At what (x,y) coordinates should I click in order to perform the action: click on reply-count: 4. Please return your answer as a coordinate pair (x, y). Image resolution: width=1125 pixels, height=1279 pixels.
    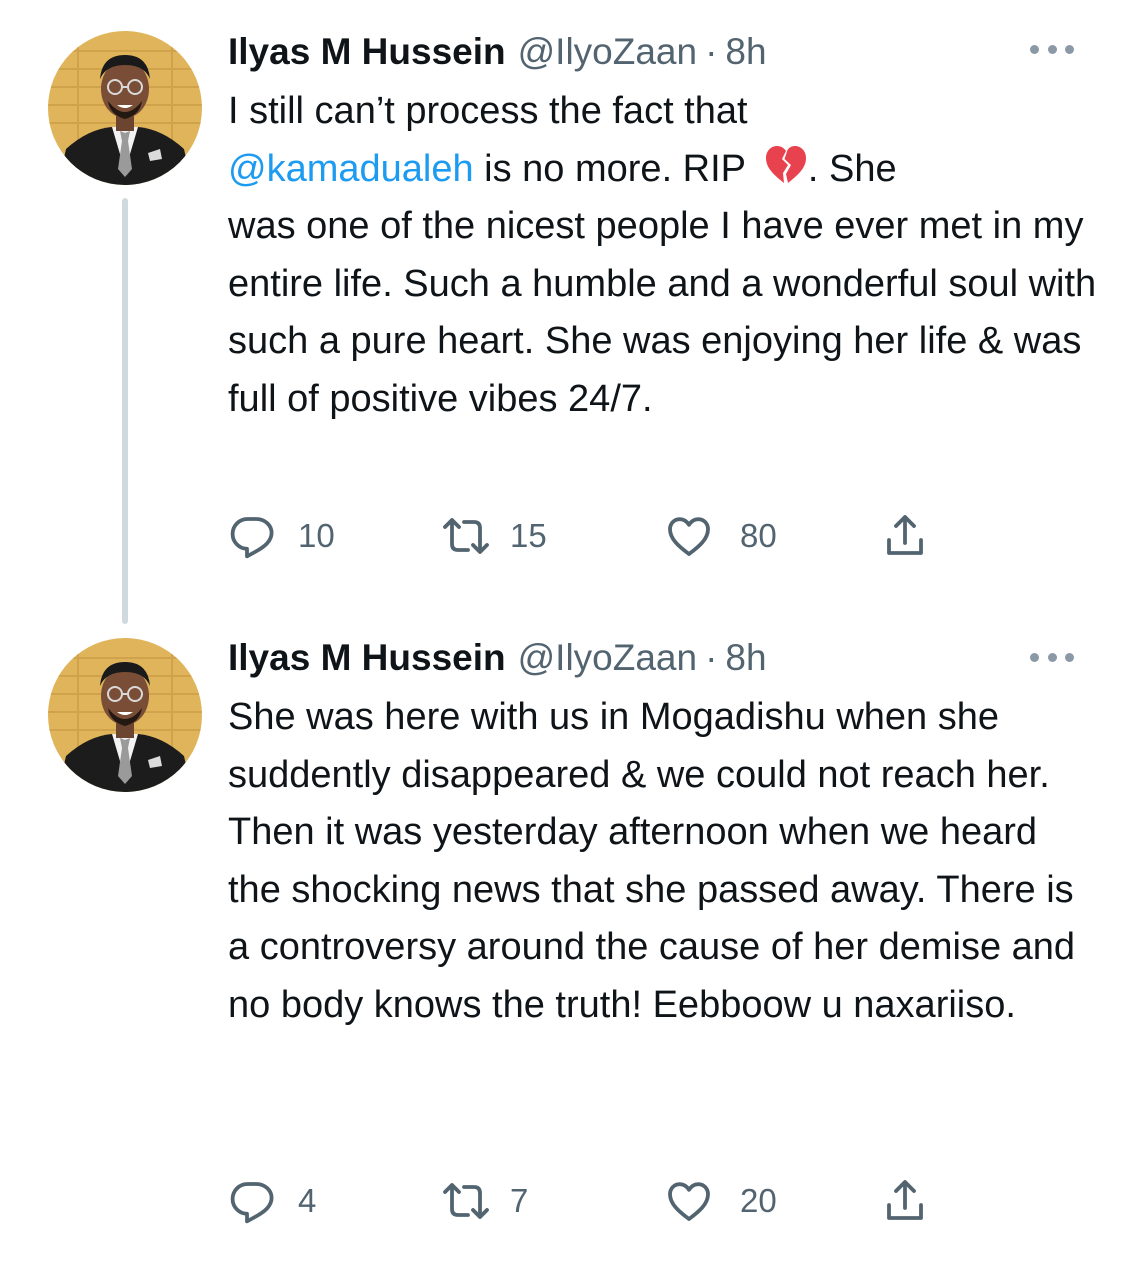
    Looking at the image, I should click on (307, 1200).